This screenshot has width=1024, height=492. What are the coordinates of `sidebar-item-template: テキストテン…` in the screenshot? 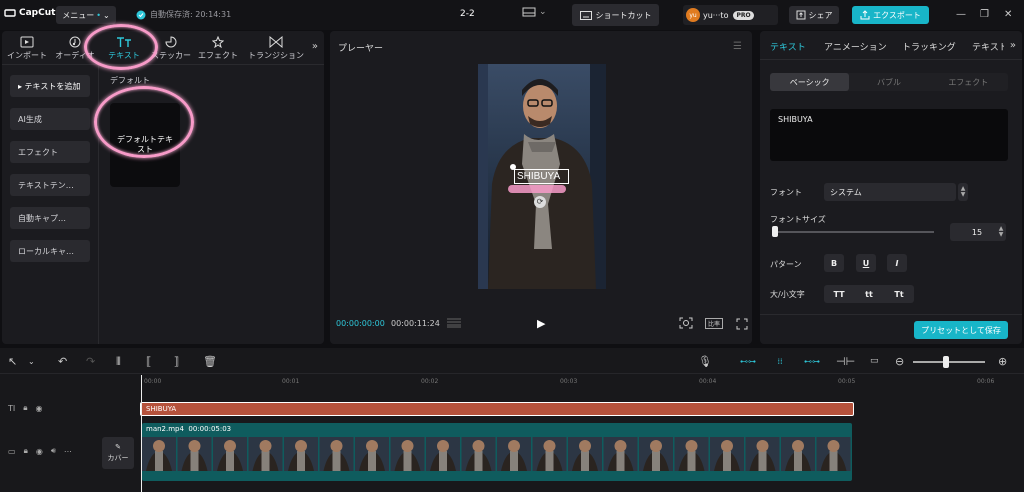 It's located at (50, 185).